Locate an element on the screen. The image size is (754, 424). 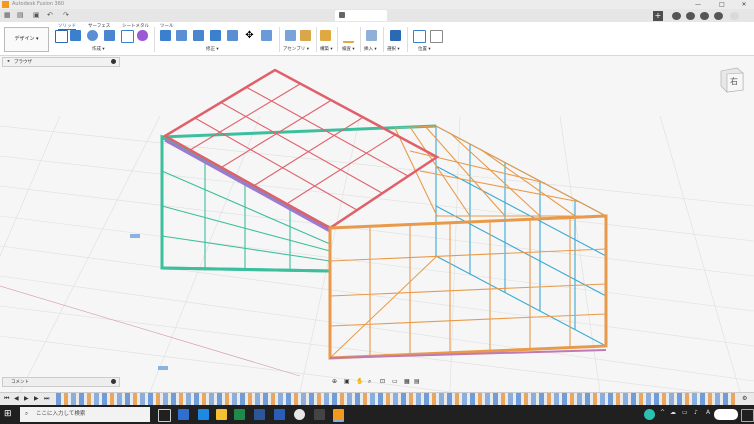
form-icon is located at coordinates (142, 35).